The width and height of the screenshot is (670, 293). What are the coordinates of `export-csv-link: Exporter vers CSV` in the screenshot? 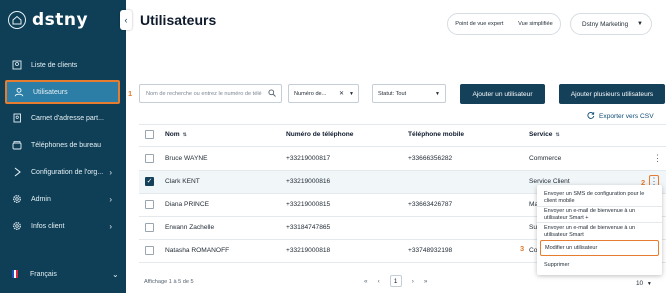 It's located at (620, 116).